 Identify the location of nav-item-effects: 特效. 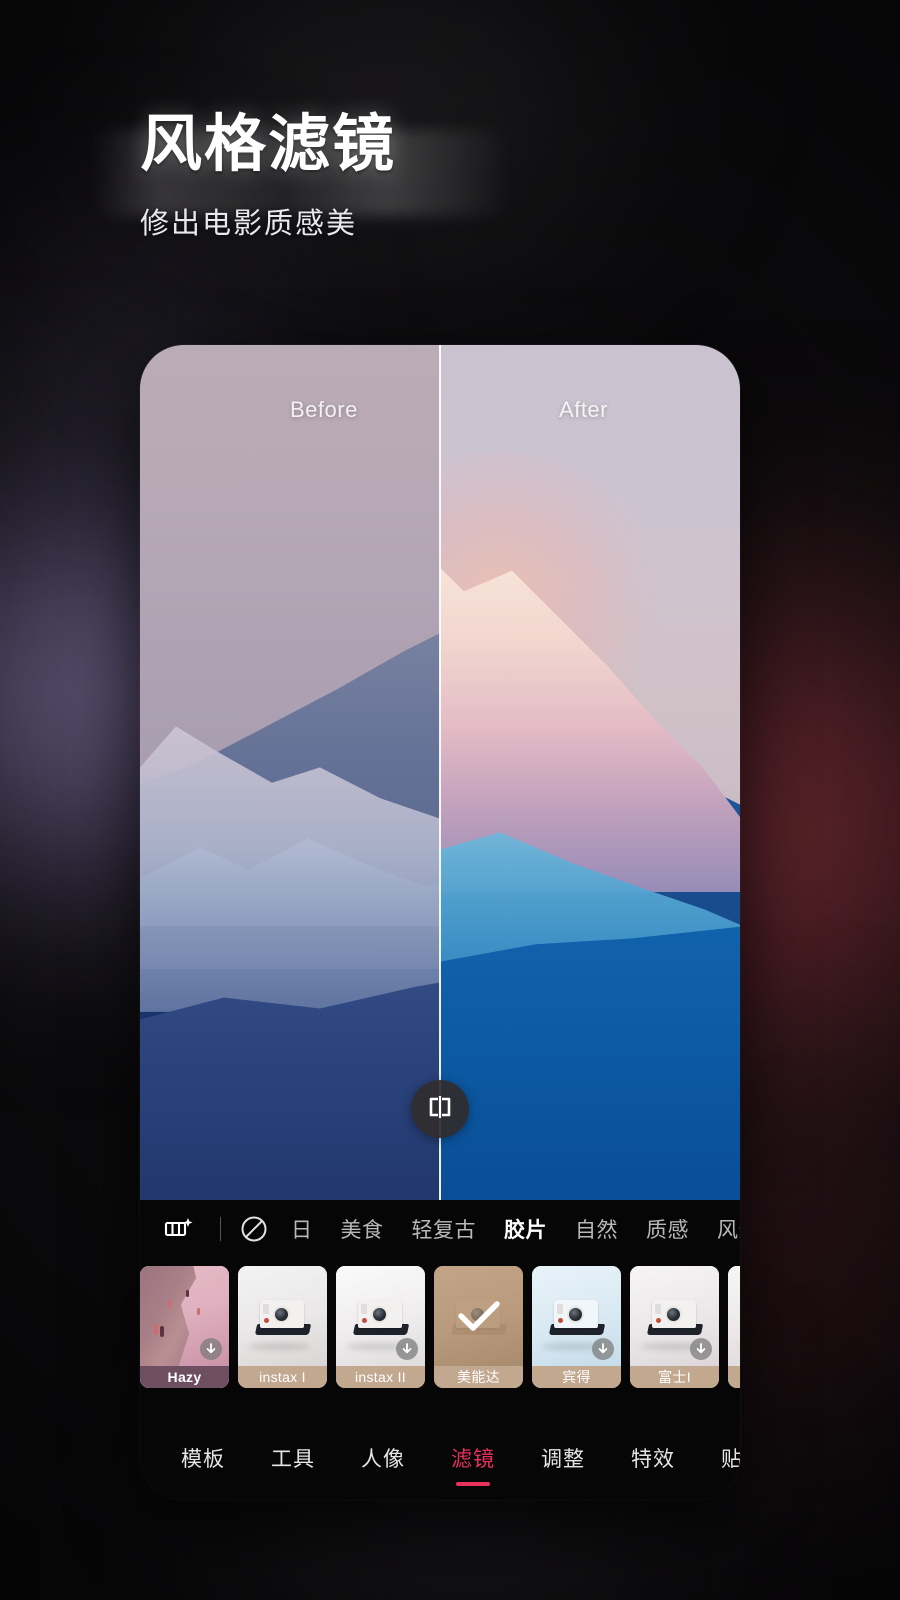
(653, 1458).